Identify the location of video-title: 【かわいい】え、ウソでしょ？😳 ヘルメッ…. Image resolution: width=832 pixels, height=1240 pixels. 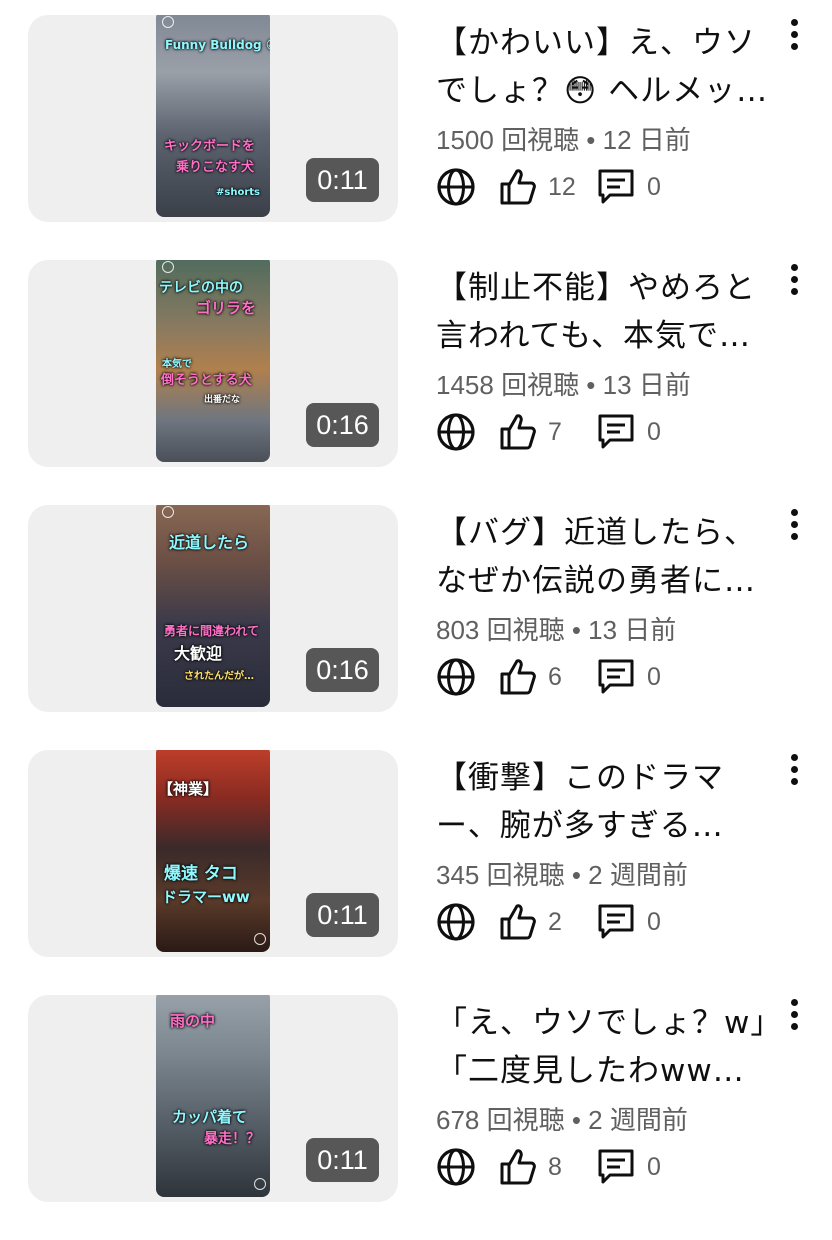
(610, 67).